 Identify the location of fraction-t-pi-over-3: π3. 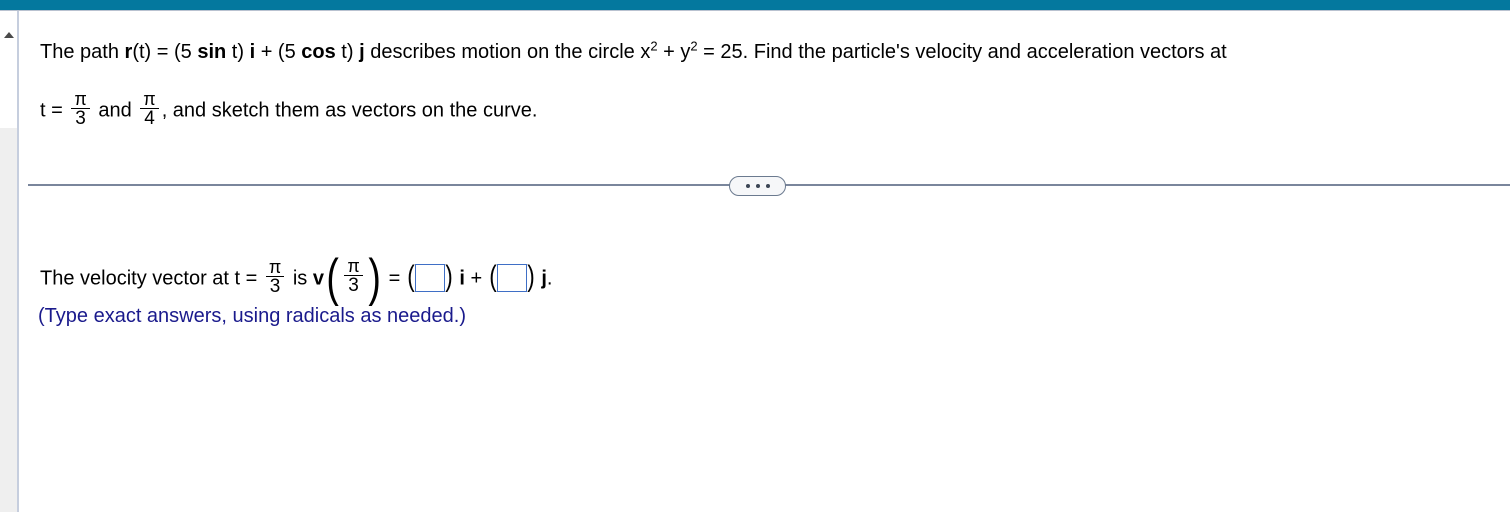
(275, 277).